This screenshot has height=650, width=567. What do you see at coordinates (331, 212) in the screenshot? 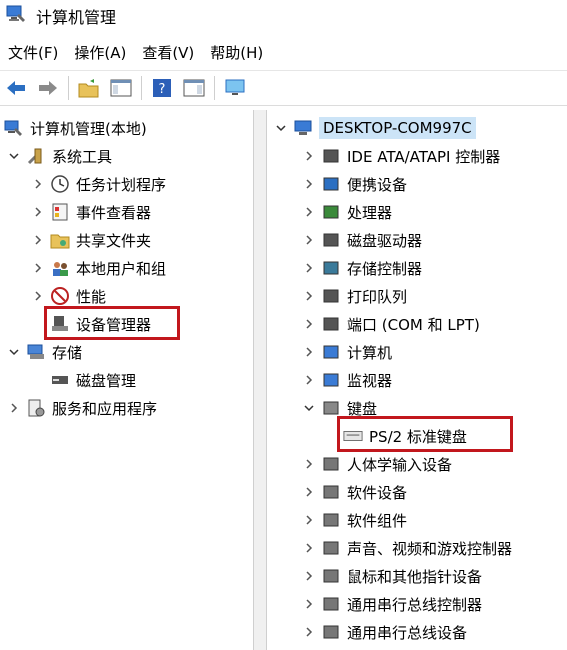
I see `processor-icon` at bounding box center [331, 212].